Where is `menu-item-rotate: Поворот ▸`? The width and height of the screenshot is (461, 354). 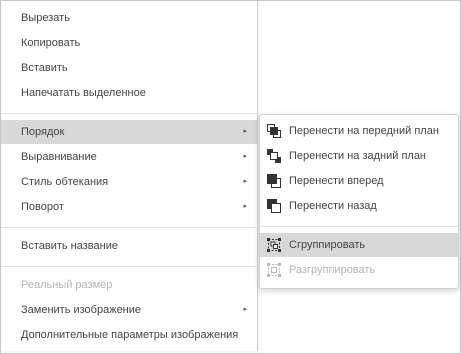 menu-item-rotate: Поворот ▸ is located at coordinates (129, 207).